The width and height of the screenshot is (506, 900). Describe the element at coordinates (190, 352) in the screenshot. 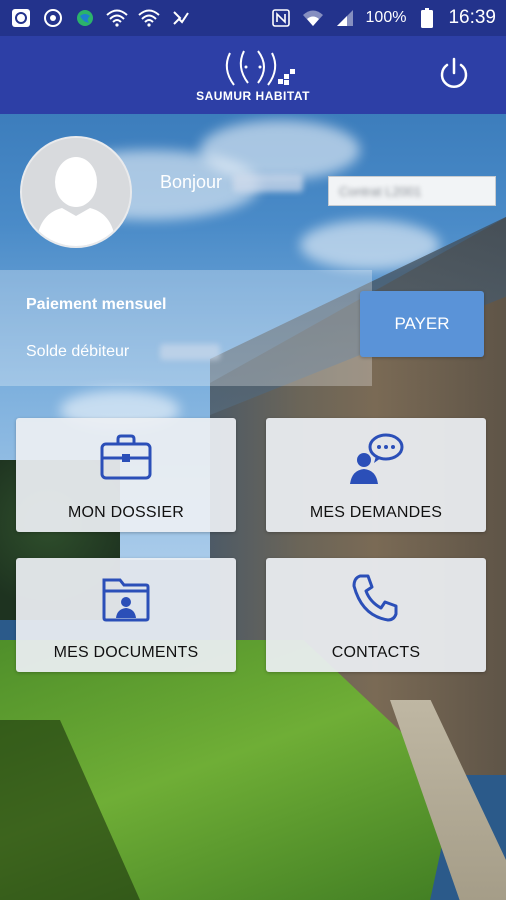

I see `payment-amount-redacted` at that location.